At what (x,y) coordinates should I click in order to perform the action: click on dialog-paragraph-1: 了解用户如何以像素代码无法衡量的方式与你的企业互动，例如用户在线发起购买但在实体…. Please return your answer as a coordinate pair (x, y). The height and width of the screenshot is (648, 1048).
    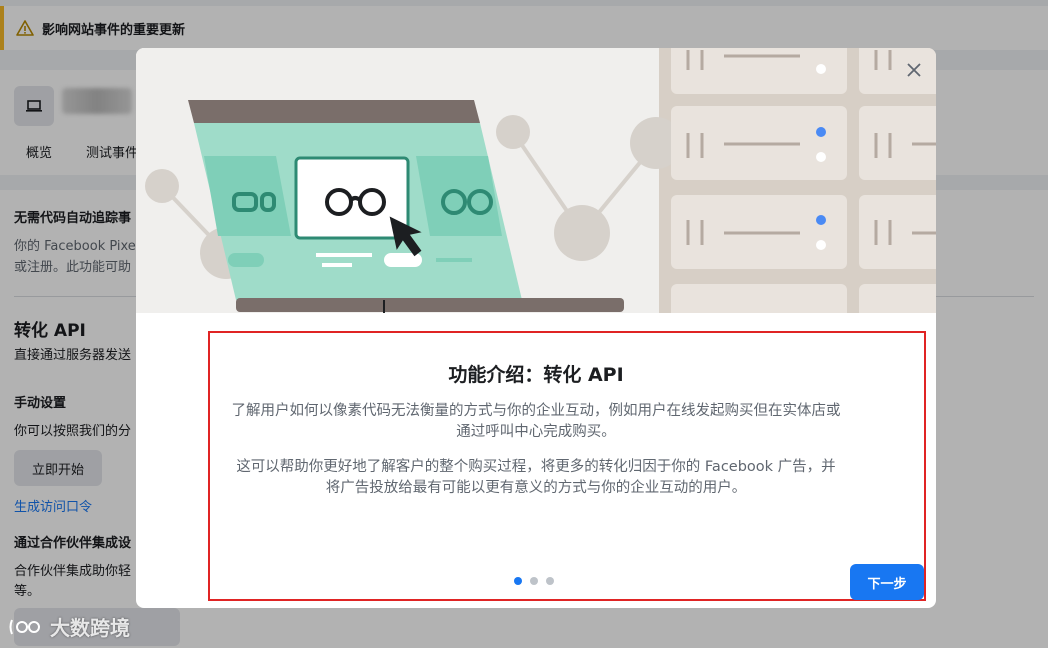
    Looking at the image, I should click on (536, 421).